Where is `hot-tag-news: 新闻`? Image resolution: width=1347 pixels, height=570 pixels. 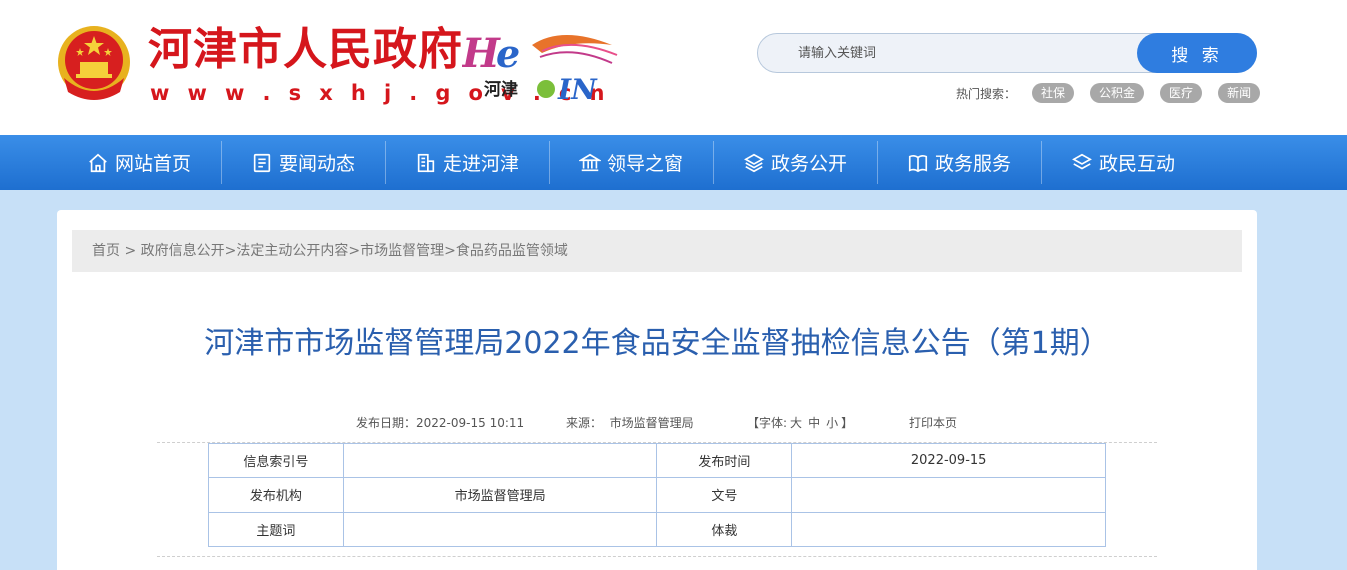 hot-tag-news: 新闻 is located at coordinates (1239, 93).